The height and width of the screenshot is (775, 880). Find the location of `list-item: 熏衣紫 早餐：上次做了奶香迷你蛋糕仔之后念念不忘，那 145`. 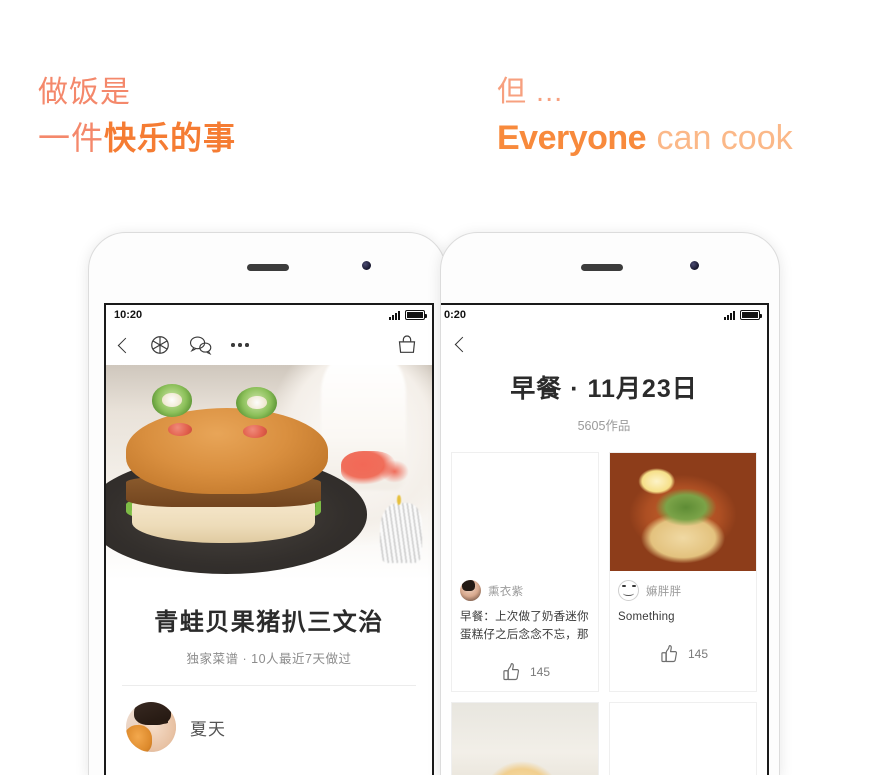

list-item: 熏衣紫 早餐：上次做了奶香迷你蛋糕仔之后念念不忘，那 145 is located at coordinates (525, 572).